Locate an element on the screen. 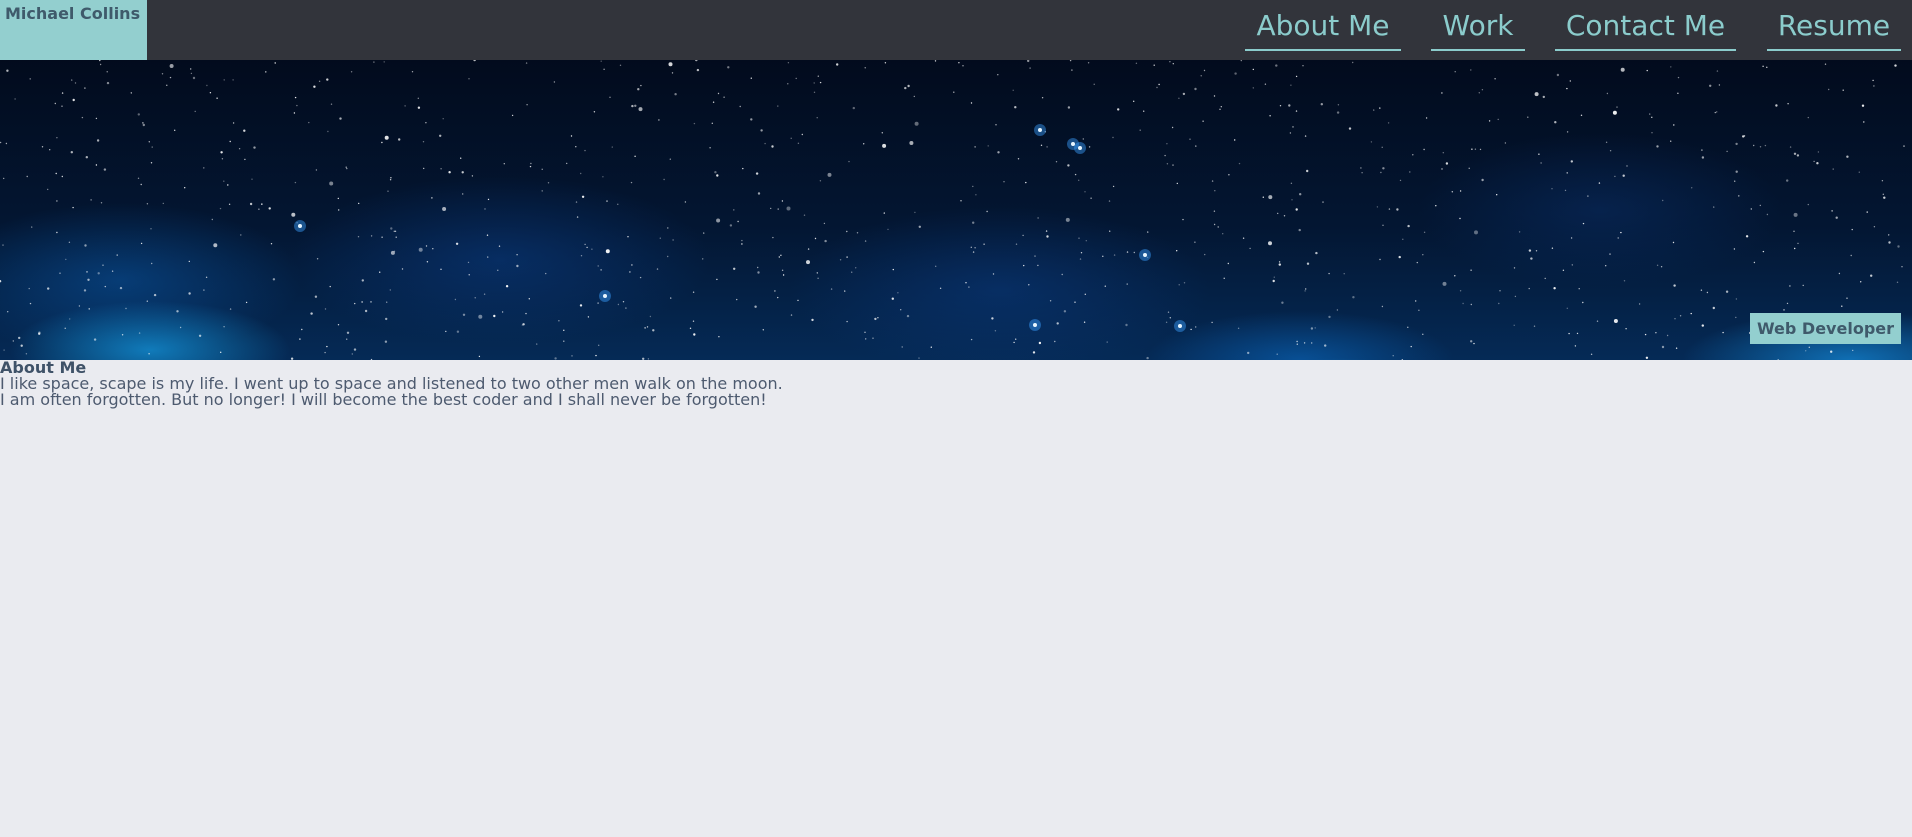  brand-name: Michael Collins is located at coordinates (73, 30).